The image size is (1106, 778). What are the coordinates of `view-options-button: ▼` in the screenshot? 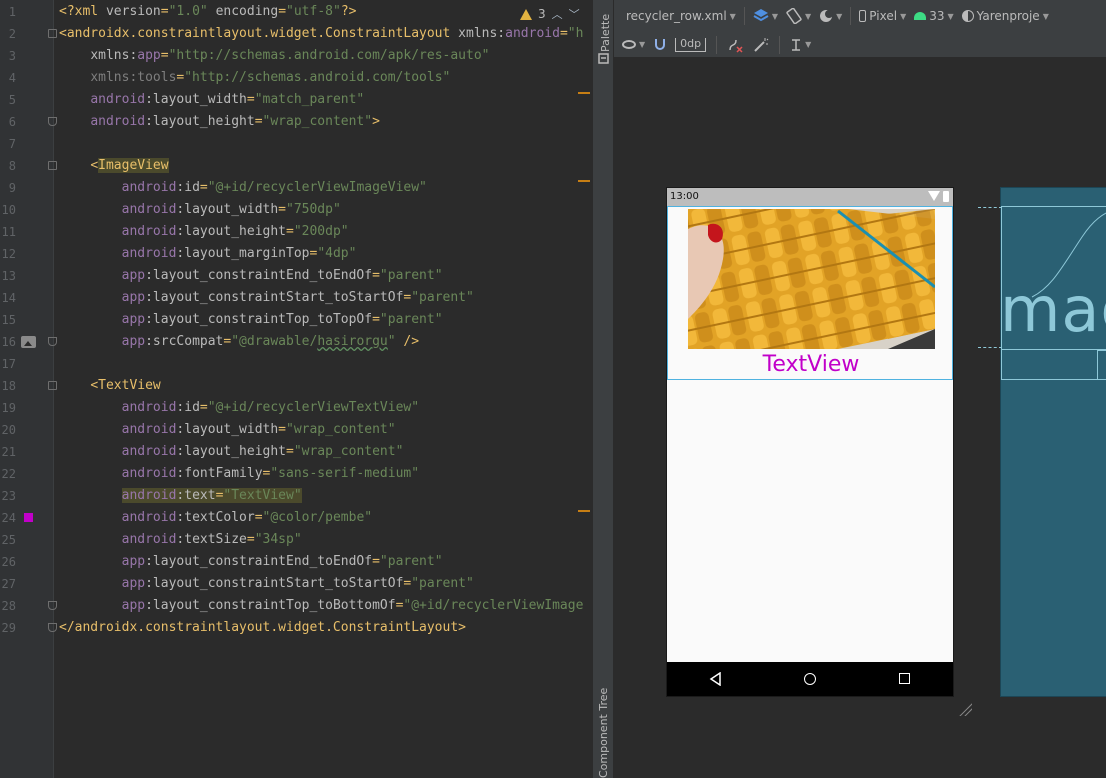 It's located at (633, 44).